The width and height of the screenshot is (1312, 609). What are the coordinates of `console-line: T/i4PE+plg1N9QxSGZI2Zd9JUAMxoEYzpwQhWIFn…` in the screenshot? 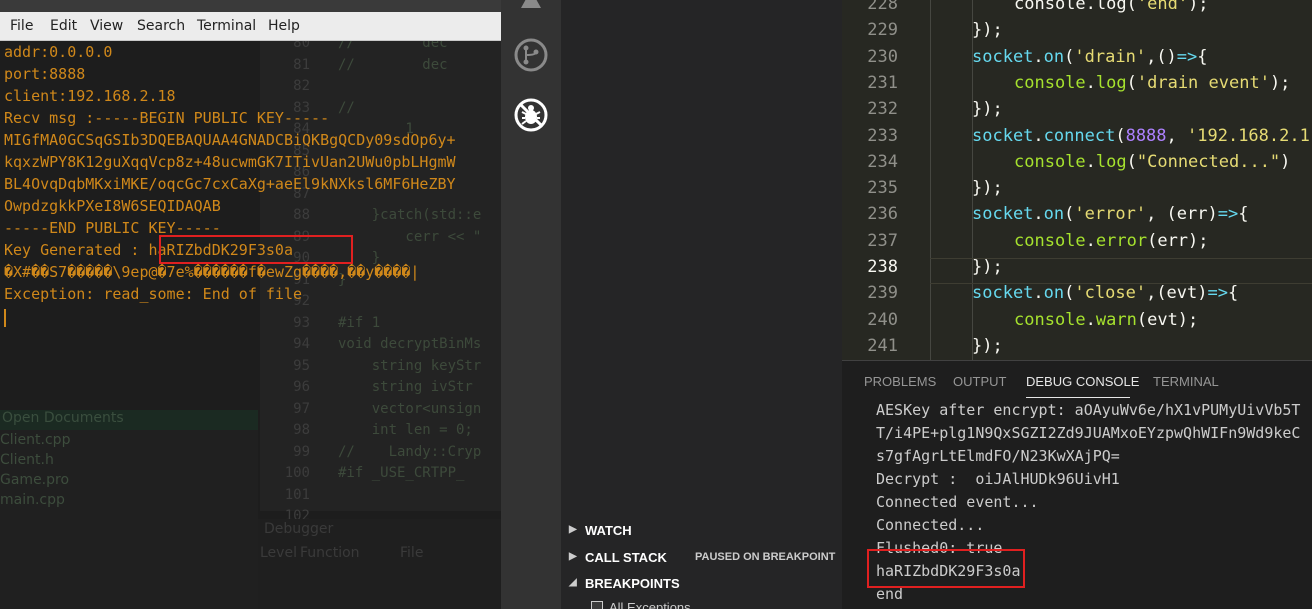 It's located at (1088, 433).